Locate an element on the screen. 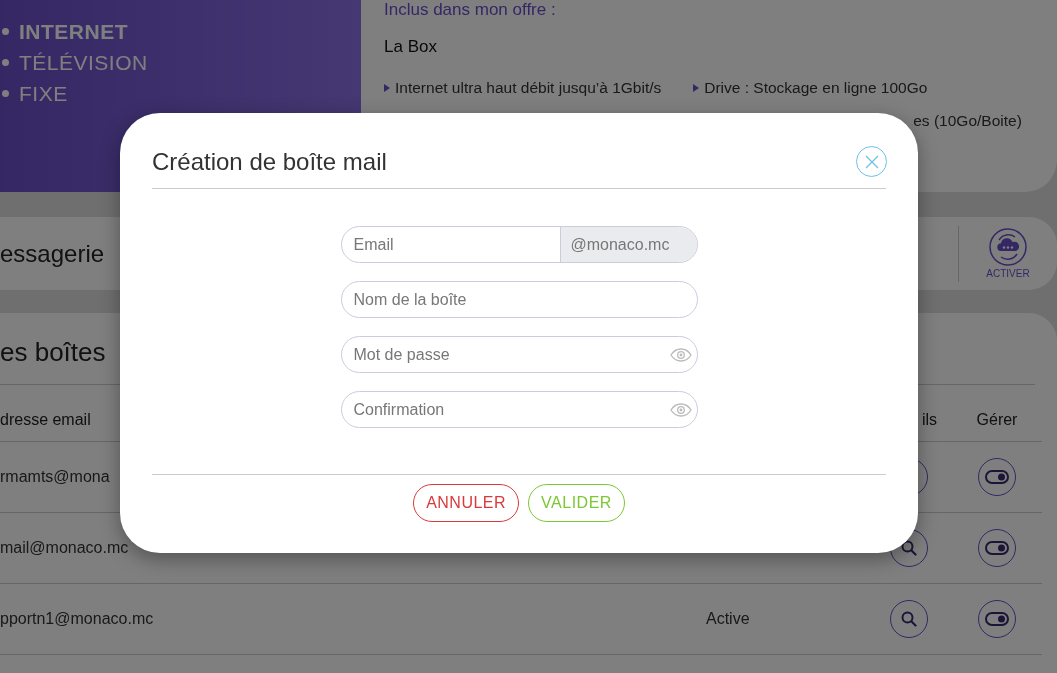 The width and height of the screenshot is (1057, 673). feature-item: es (10Go/Boite) is located at coordinates (967, 121).